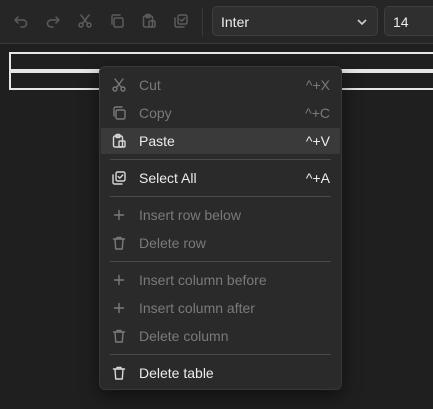 The height and width of the screenshot is (409, 433). I want to click on menu-item-shortcut: ^+C, so click(317, 113).